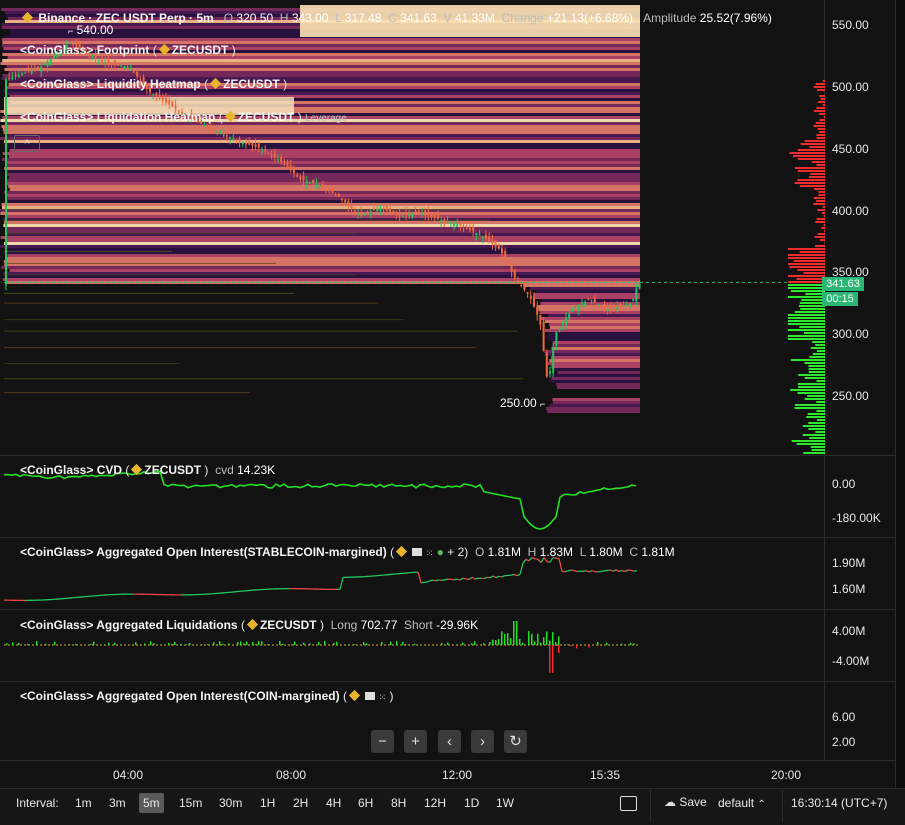 The height and width of the screenshot is (825, 905). Describe the element at coordinates (415, 741) in the screenshot. I see `zoom-in-button: +` at that location.